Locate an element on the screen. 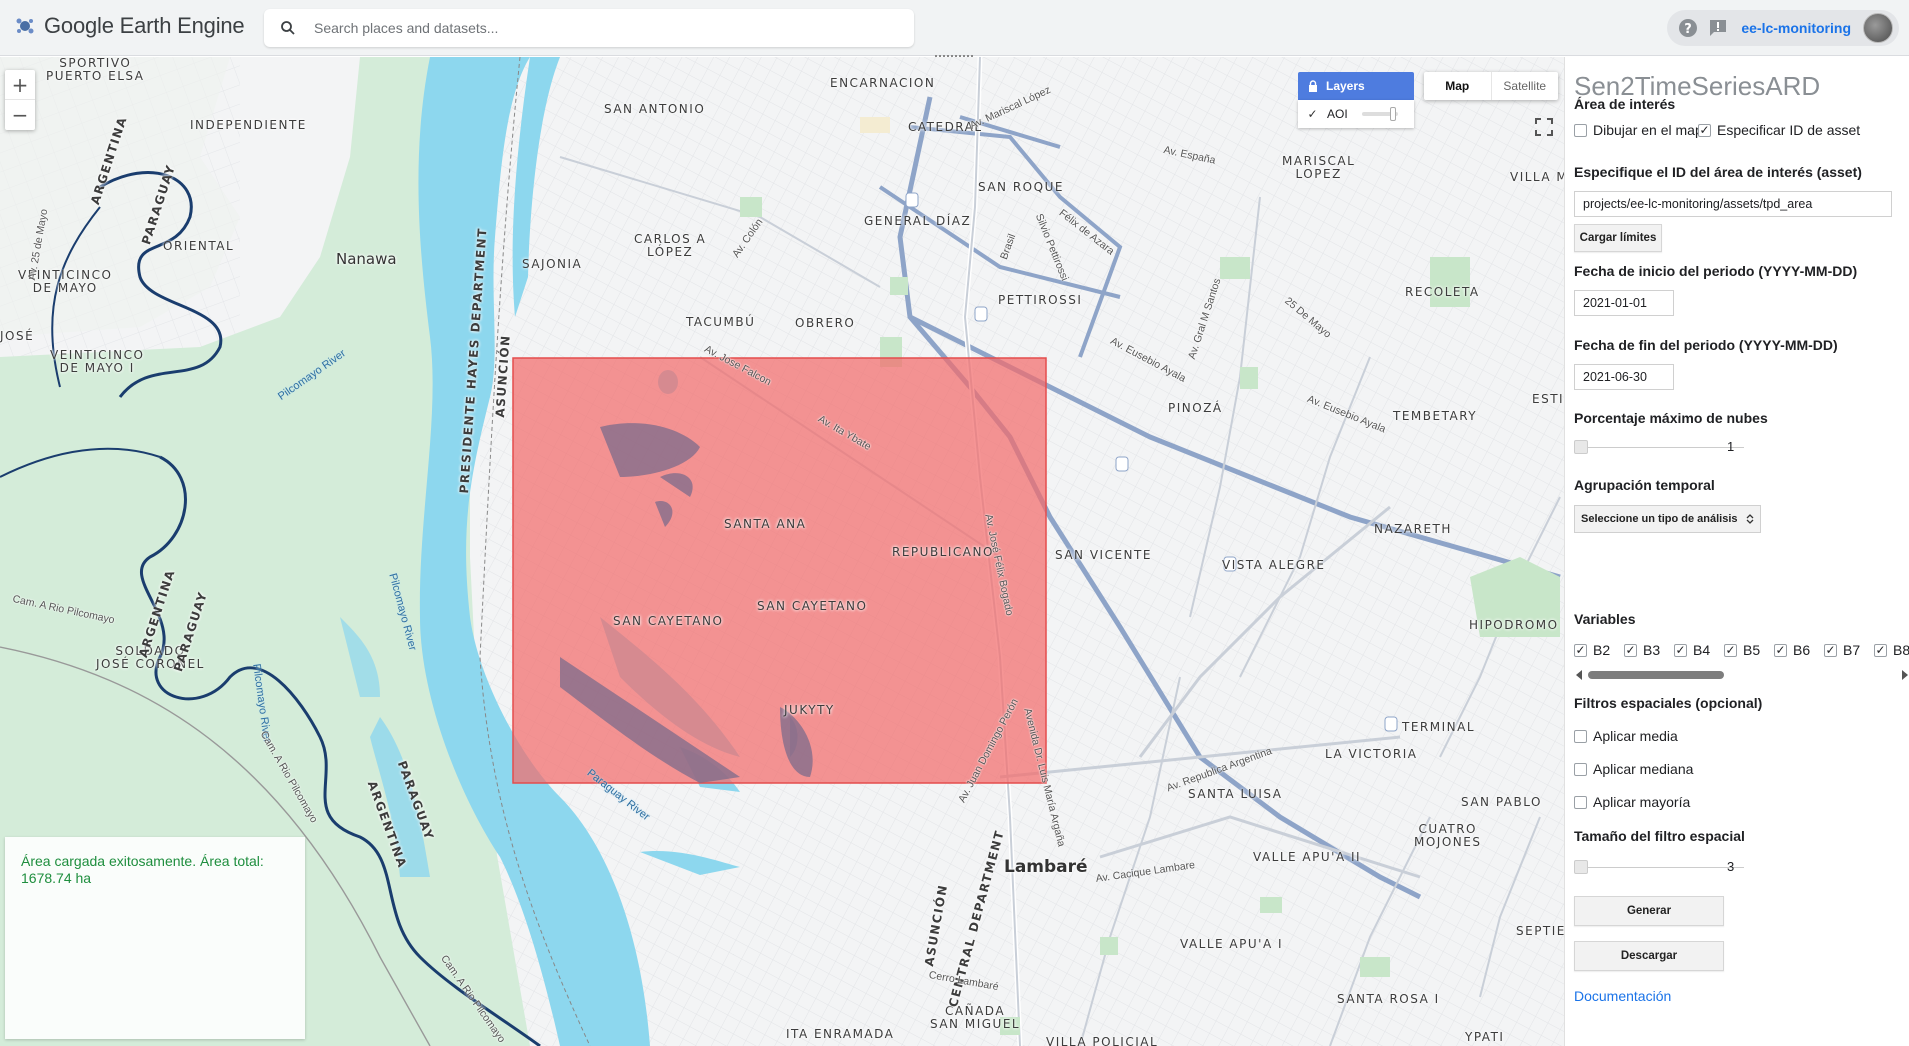  map-type-satellite-button: Satellite is located at coordinates (1525, 86).